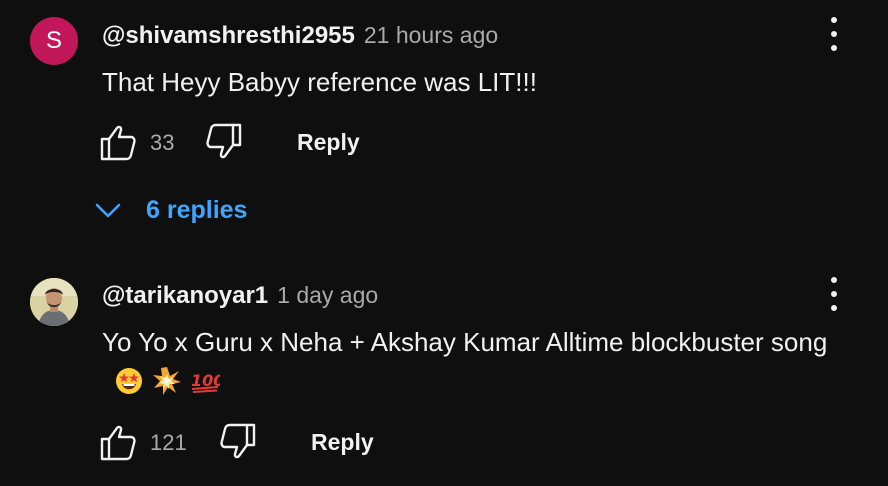  I want to click on view-replies-button: 6 replies, so click(169, 210).